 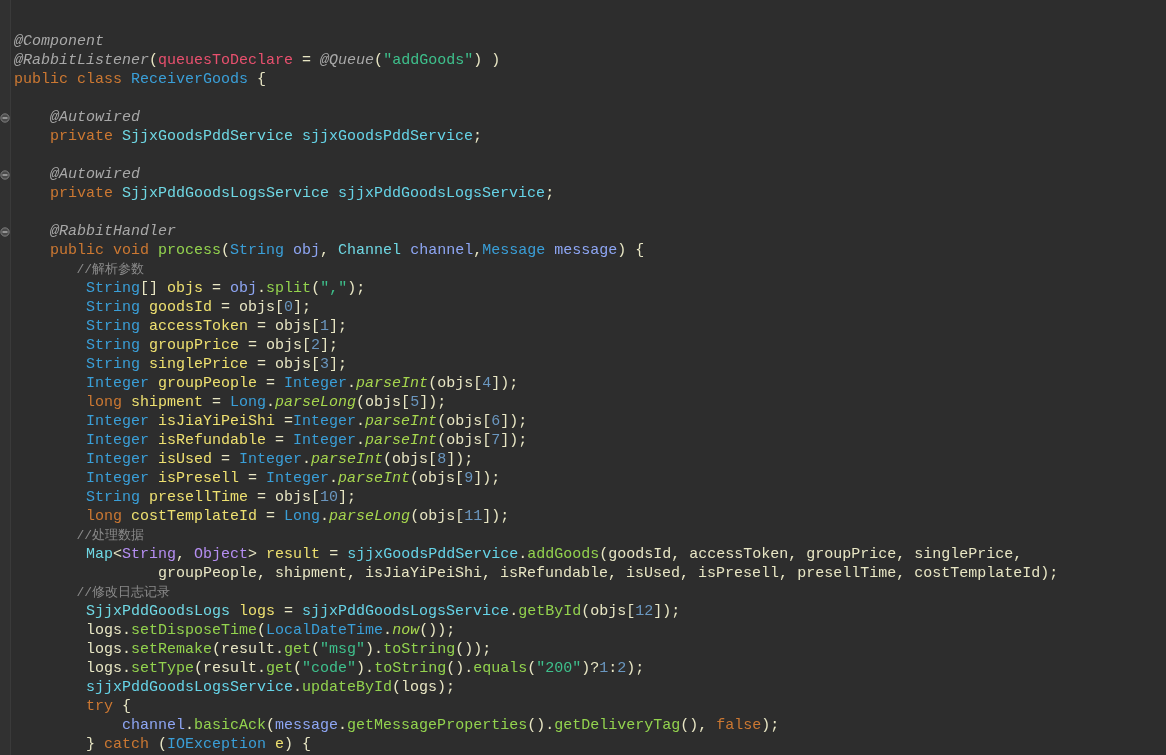 What do you see at coordinates (306, 440) in the screenshot?
I see `code-line: Integer isRefundable = Integer.parseInt(objs[7]);` at bounding box center [306, 440].